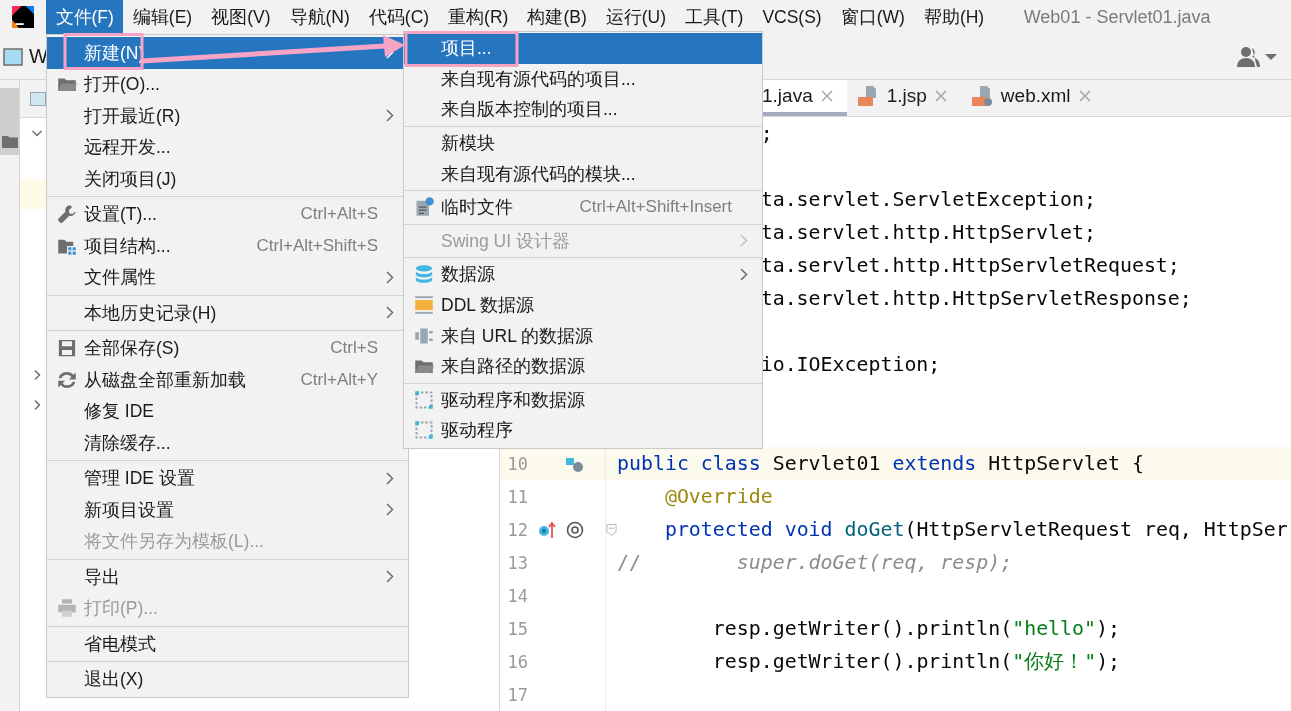 The image size is (1291, 711). I want to click on menu-bar-item: 运行(U), so click(636, 17).